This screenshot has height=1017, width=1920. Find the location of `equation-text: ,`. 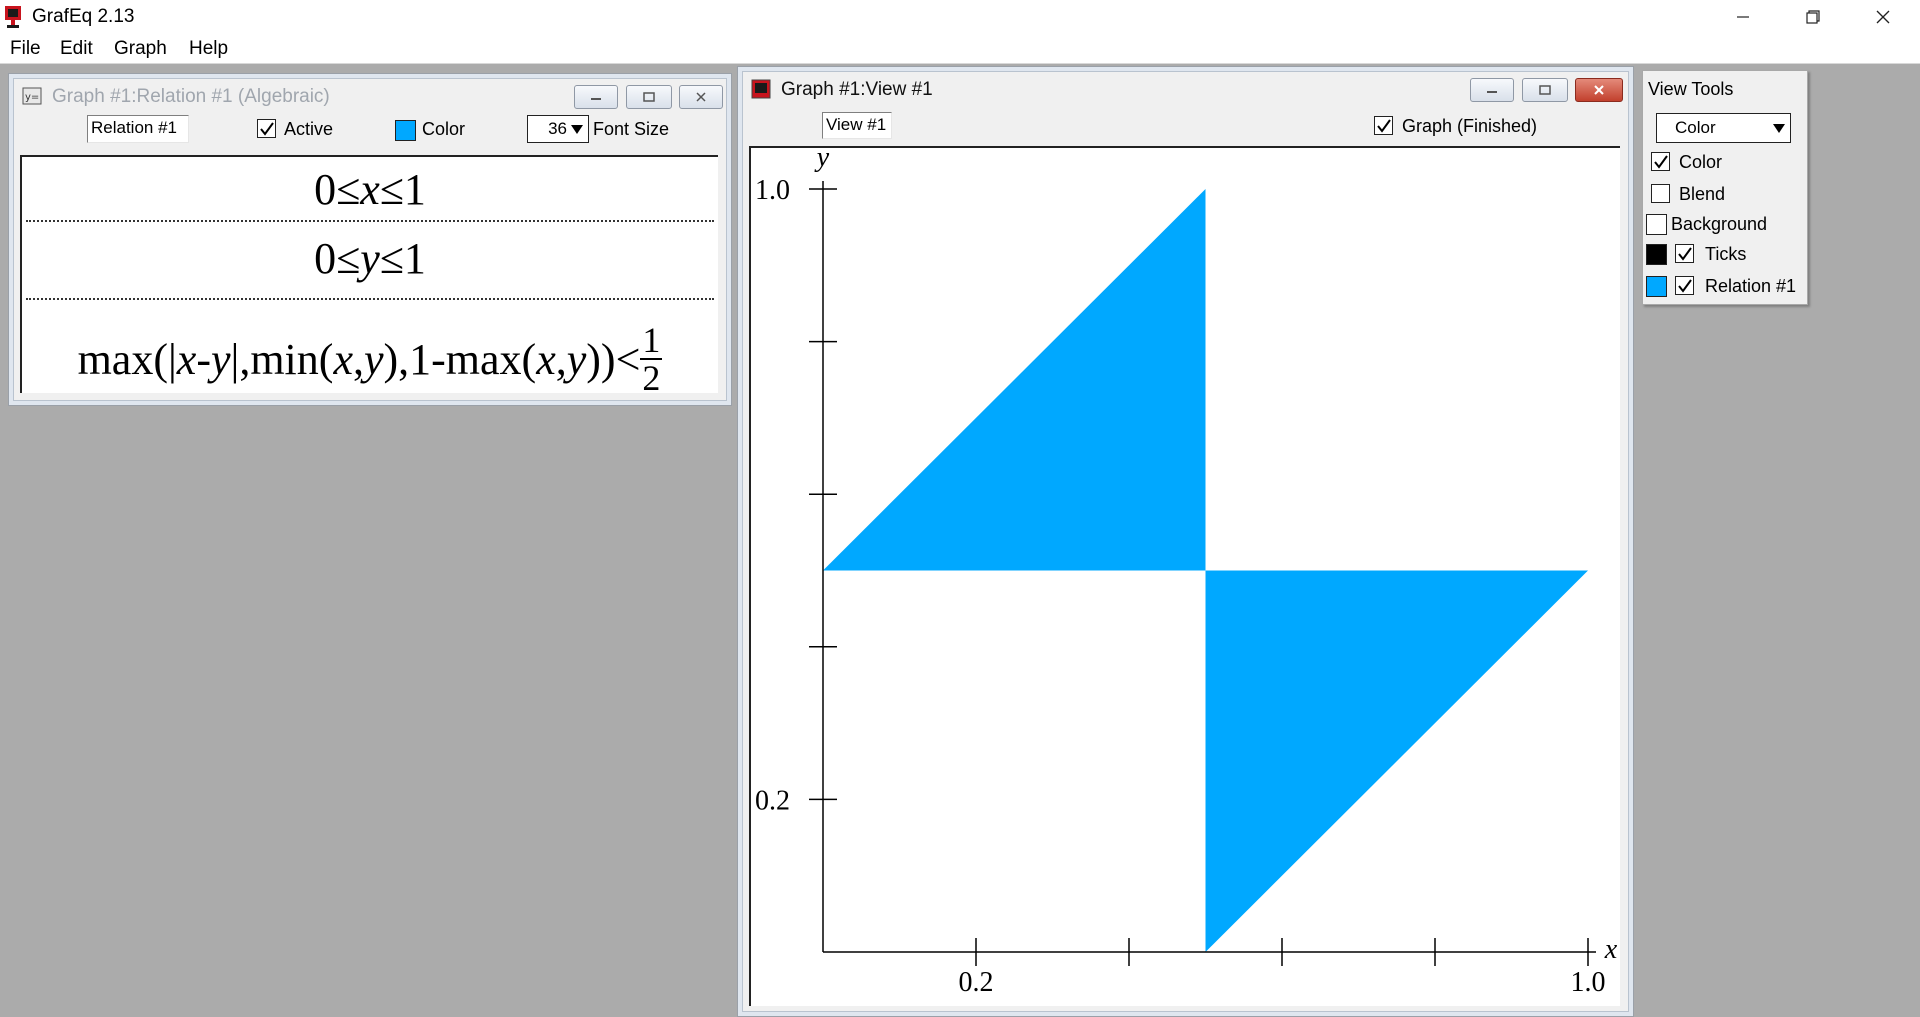

equation-text: , is located at coordinates (358, 359).